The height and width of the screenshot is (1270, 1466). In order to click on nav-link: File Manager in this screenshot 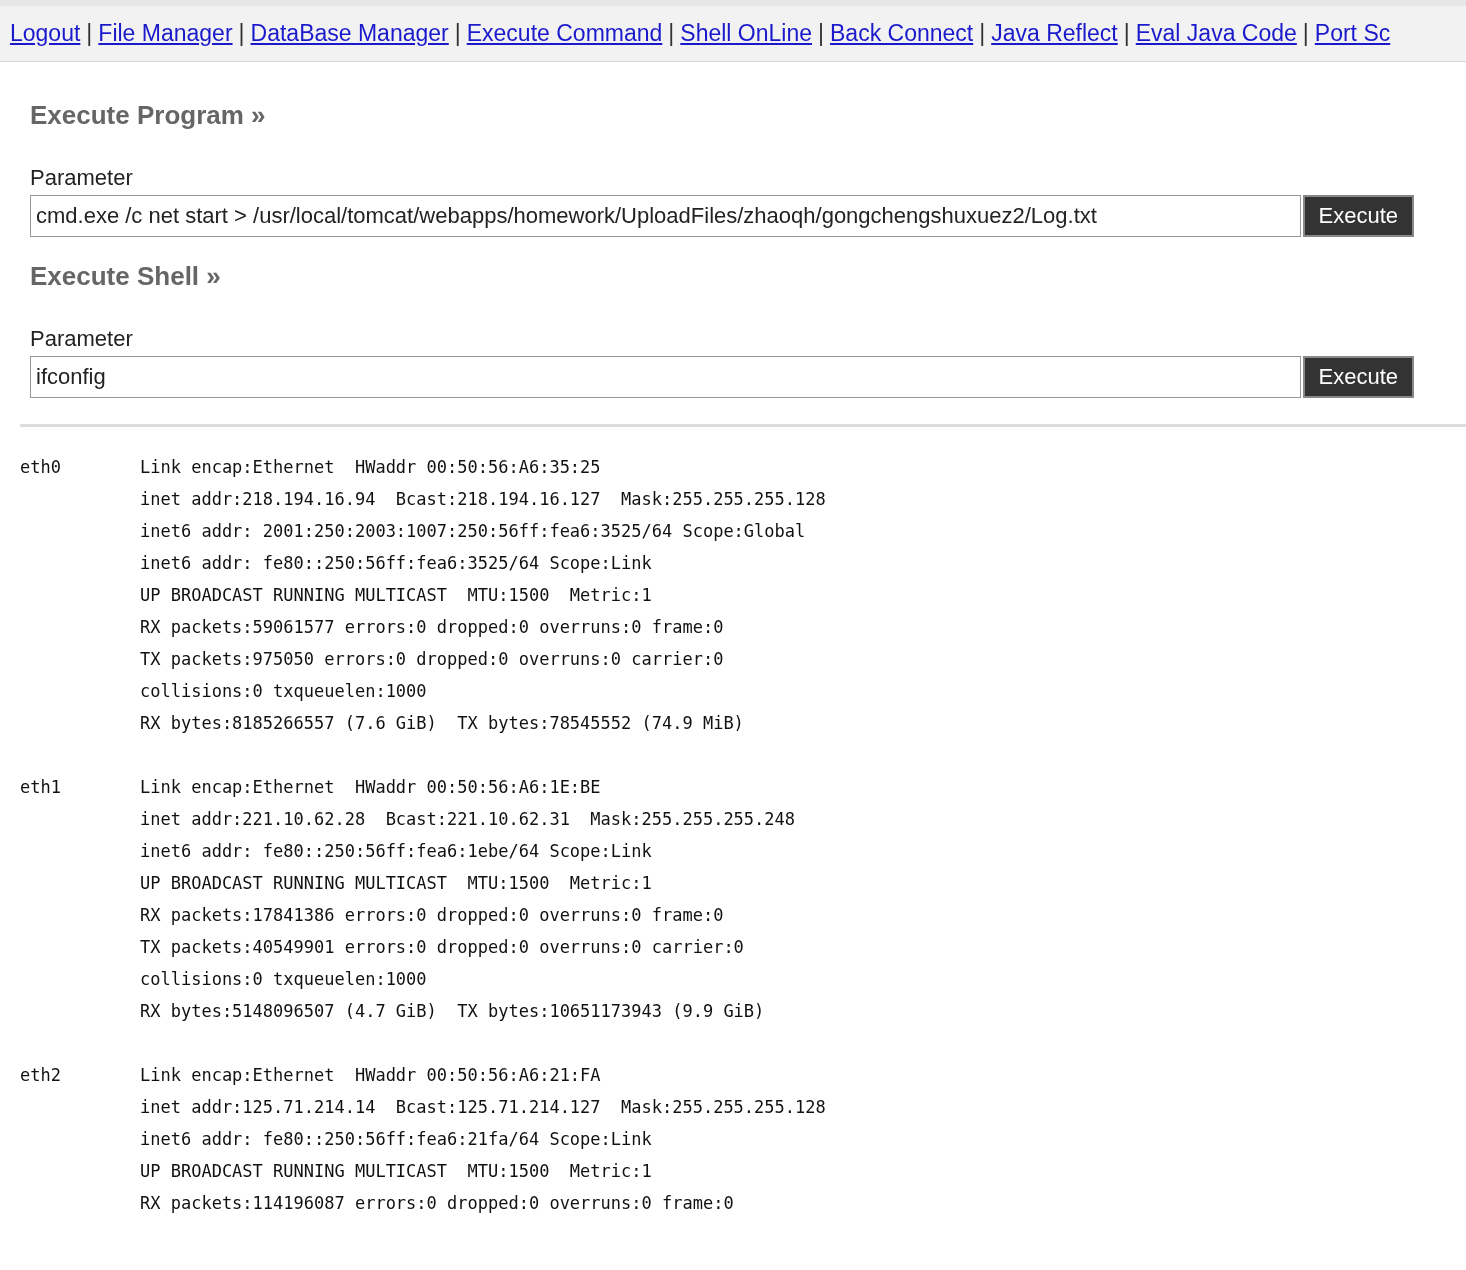, I will do `click(165, 33)`.